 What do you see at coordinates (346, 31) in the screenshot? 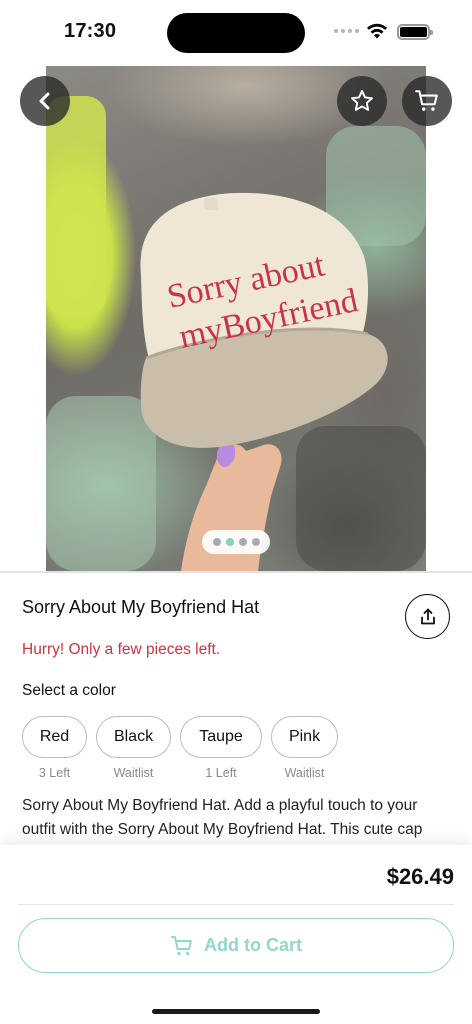
I see `cellular-signal-icon` at bounding box center [346, 31].